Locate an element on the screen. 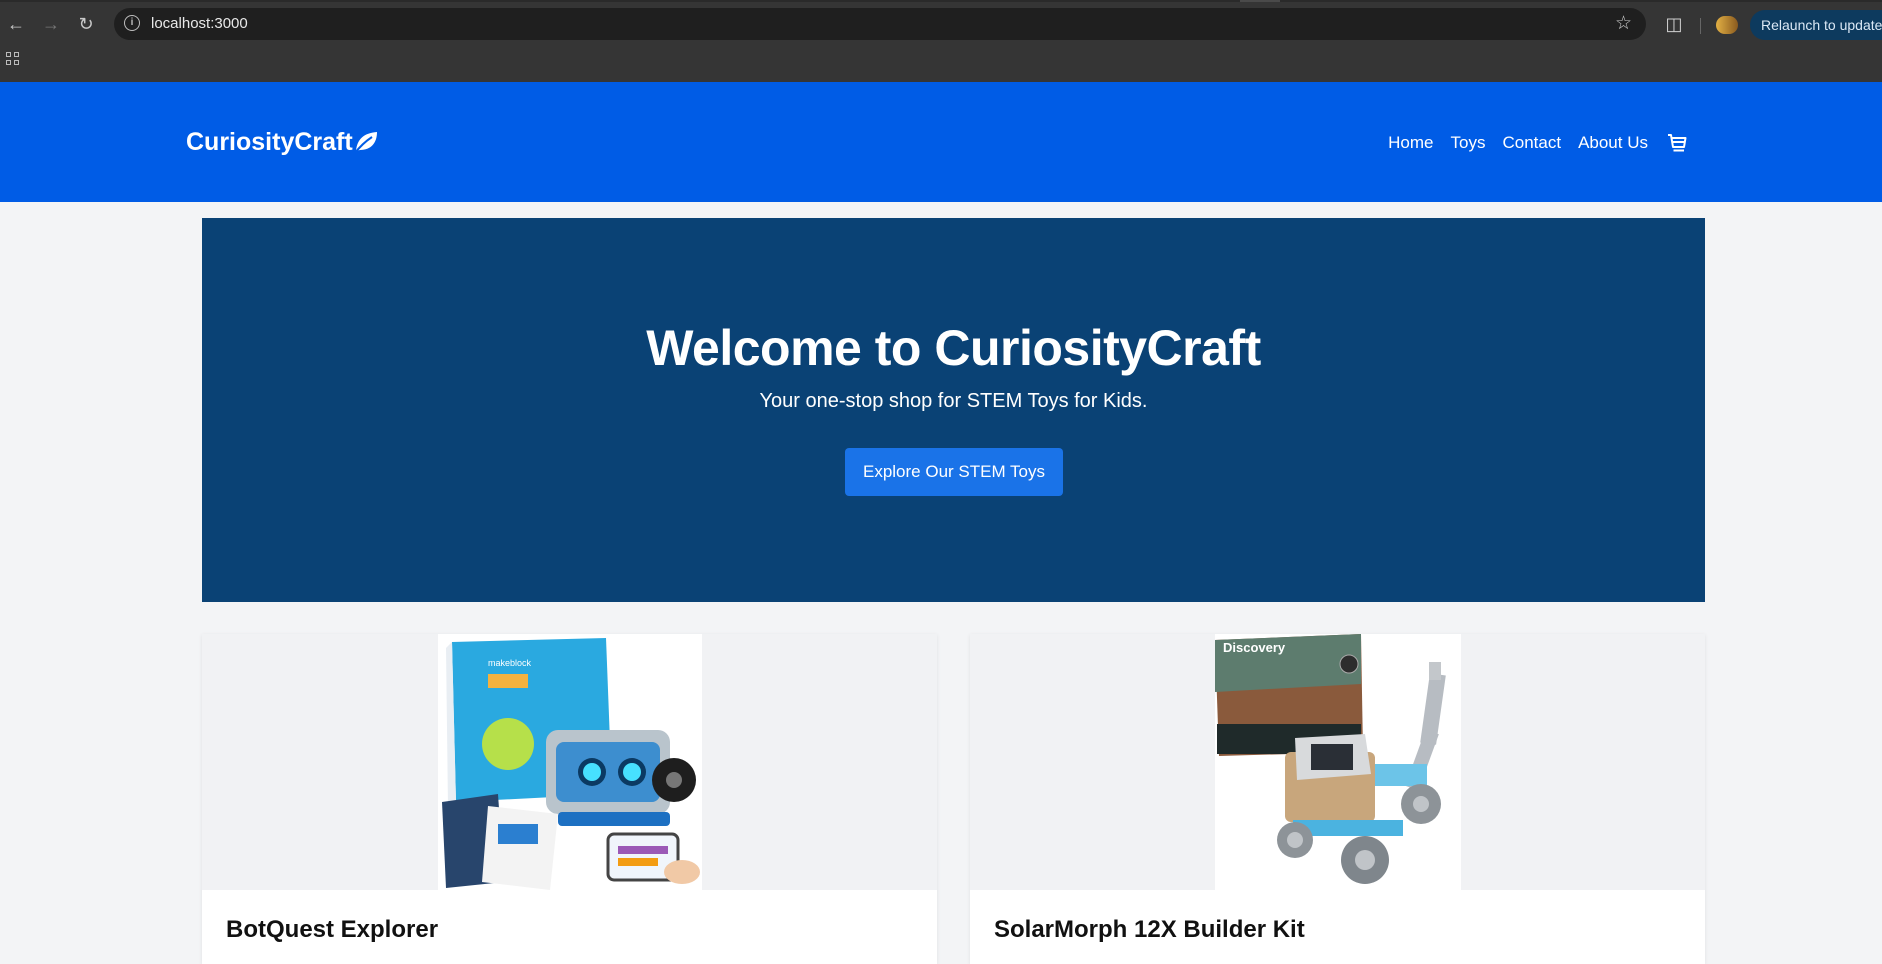 This screenshot has height=964, width=1882. main-nav: Home Toys Contact About Us is located at coordinates (1529, 143).